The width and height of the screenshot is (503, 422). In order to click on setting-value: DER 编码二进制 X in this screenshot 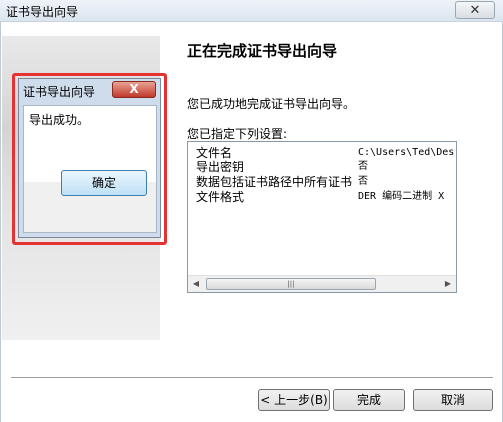, I will do `click(401, 196)`.